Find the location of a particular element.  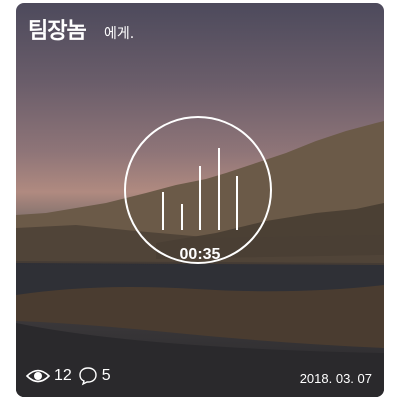

waveform is located at coordinates (200, 192).